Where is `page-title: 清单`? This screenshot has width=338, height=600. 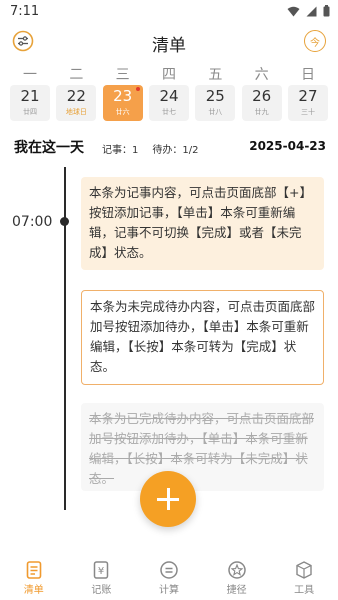
page-title: 清单 is located at coordinates (169, 46).